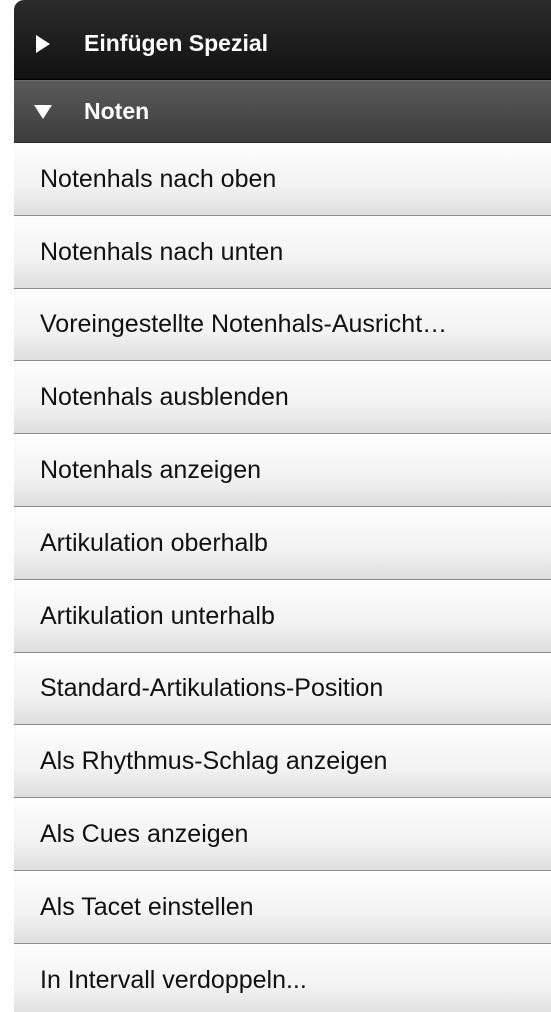 The height and width of the screenshot is (1012, 551). I want to click on menu-item-label: Als Rhythmus-Schlag anzeigen, so click(214, 761).